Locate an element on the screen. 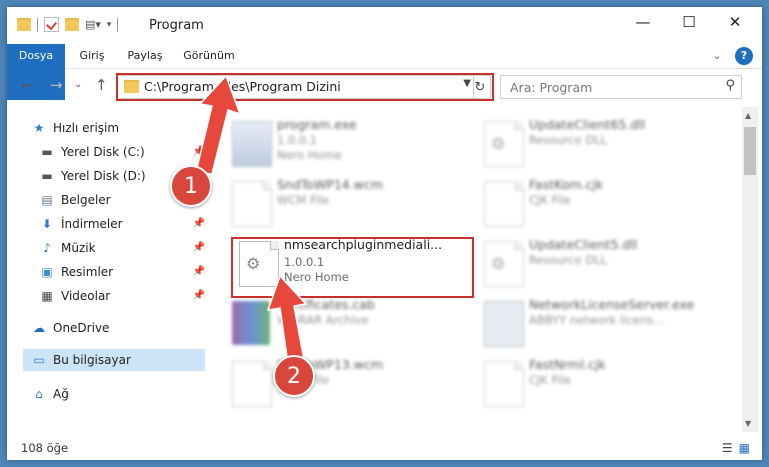 The height and width of the screenshot is (467, 769). annotation-arrows is located at coordinates (251, 219).